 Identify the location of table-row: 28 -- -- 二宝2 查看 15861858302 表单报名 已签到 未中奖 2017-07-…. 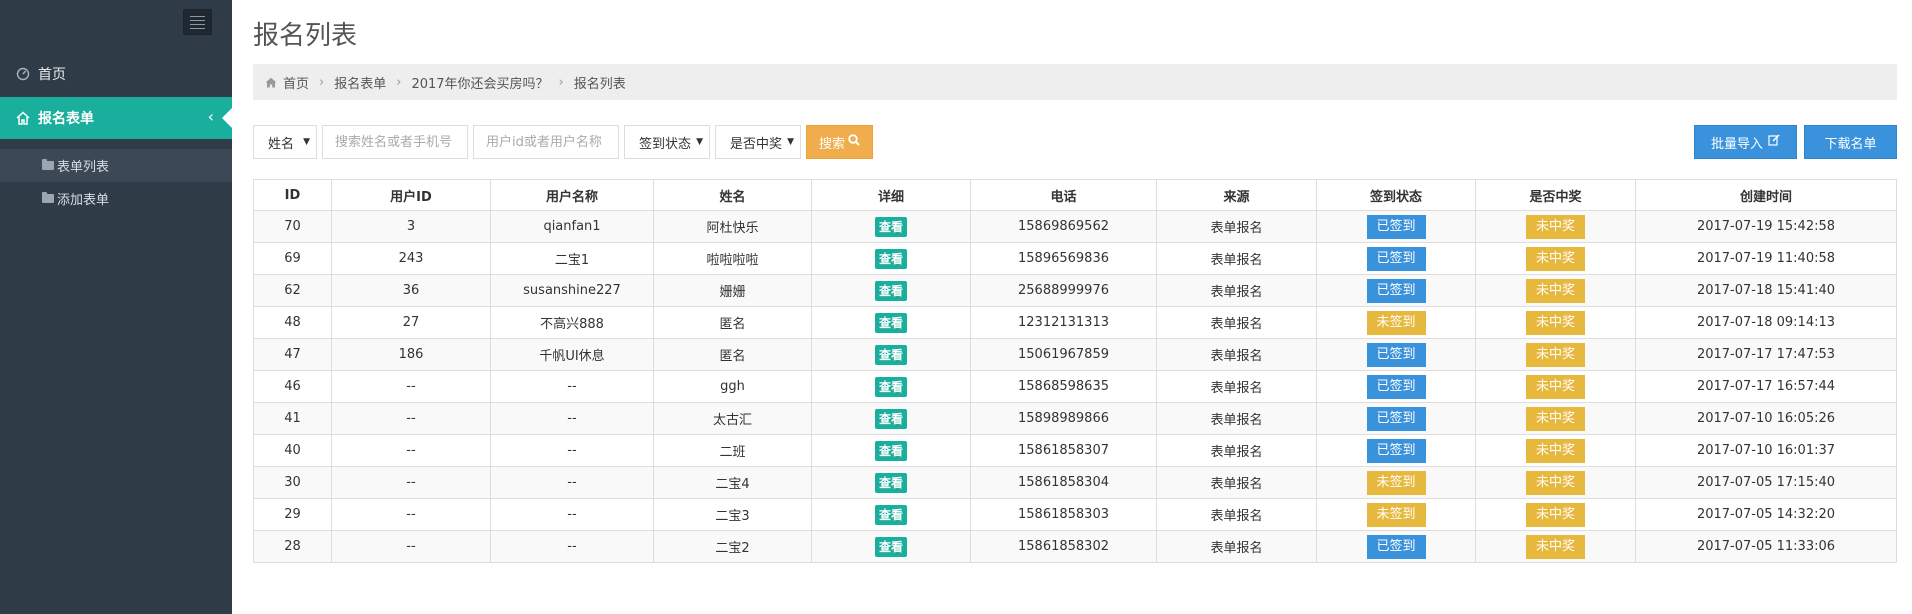
(1075, 546).